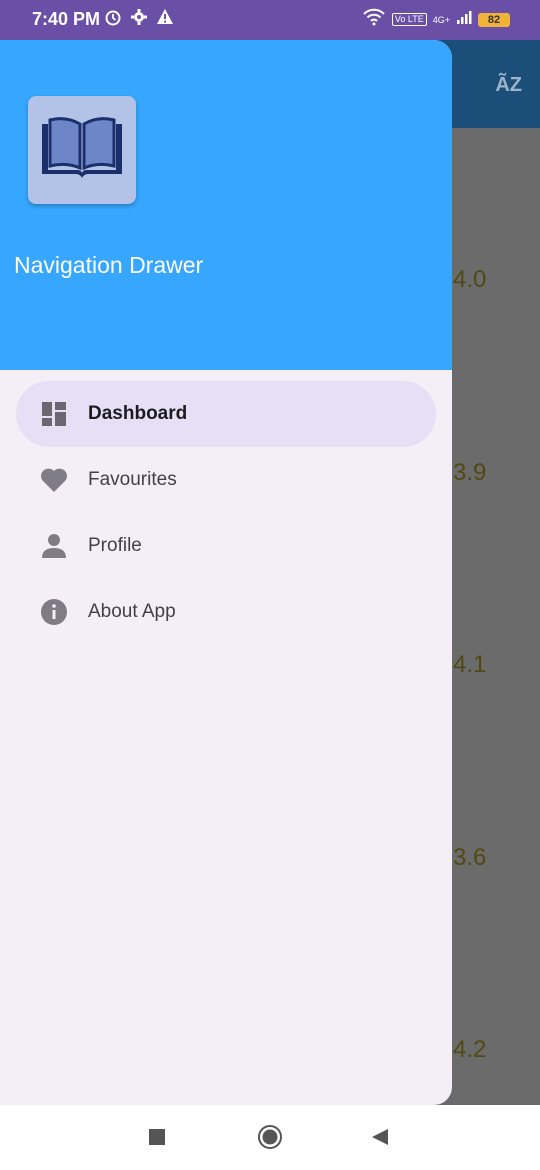 The image size is (540, 1170). What do you see at coordinates (109, 265) in the screenshot?
I see `drawer-title: Navigation Drawer` at bounding box center [109, 265].